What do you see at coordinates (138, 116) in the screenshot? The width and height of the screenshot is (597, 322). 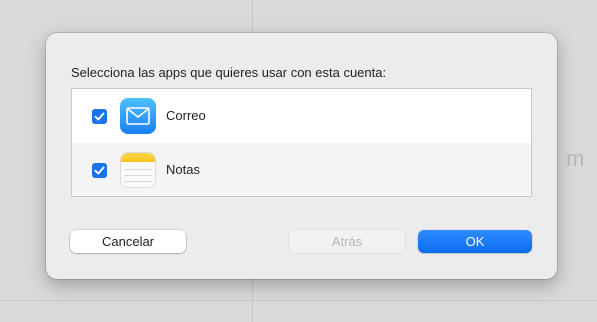 I see `mail-icon` at bounding box center [138, 116].